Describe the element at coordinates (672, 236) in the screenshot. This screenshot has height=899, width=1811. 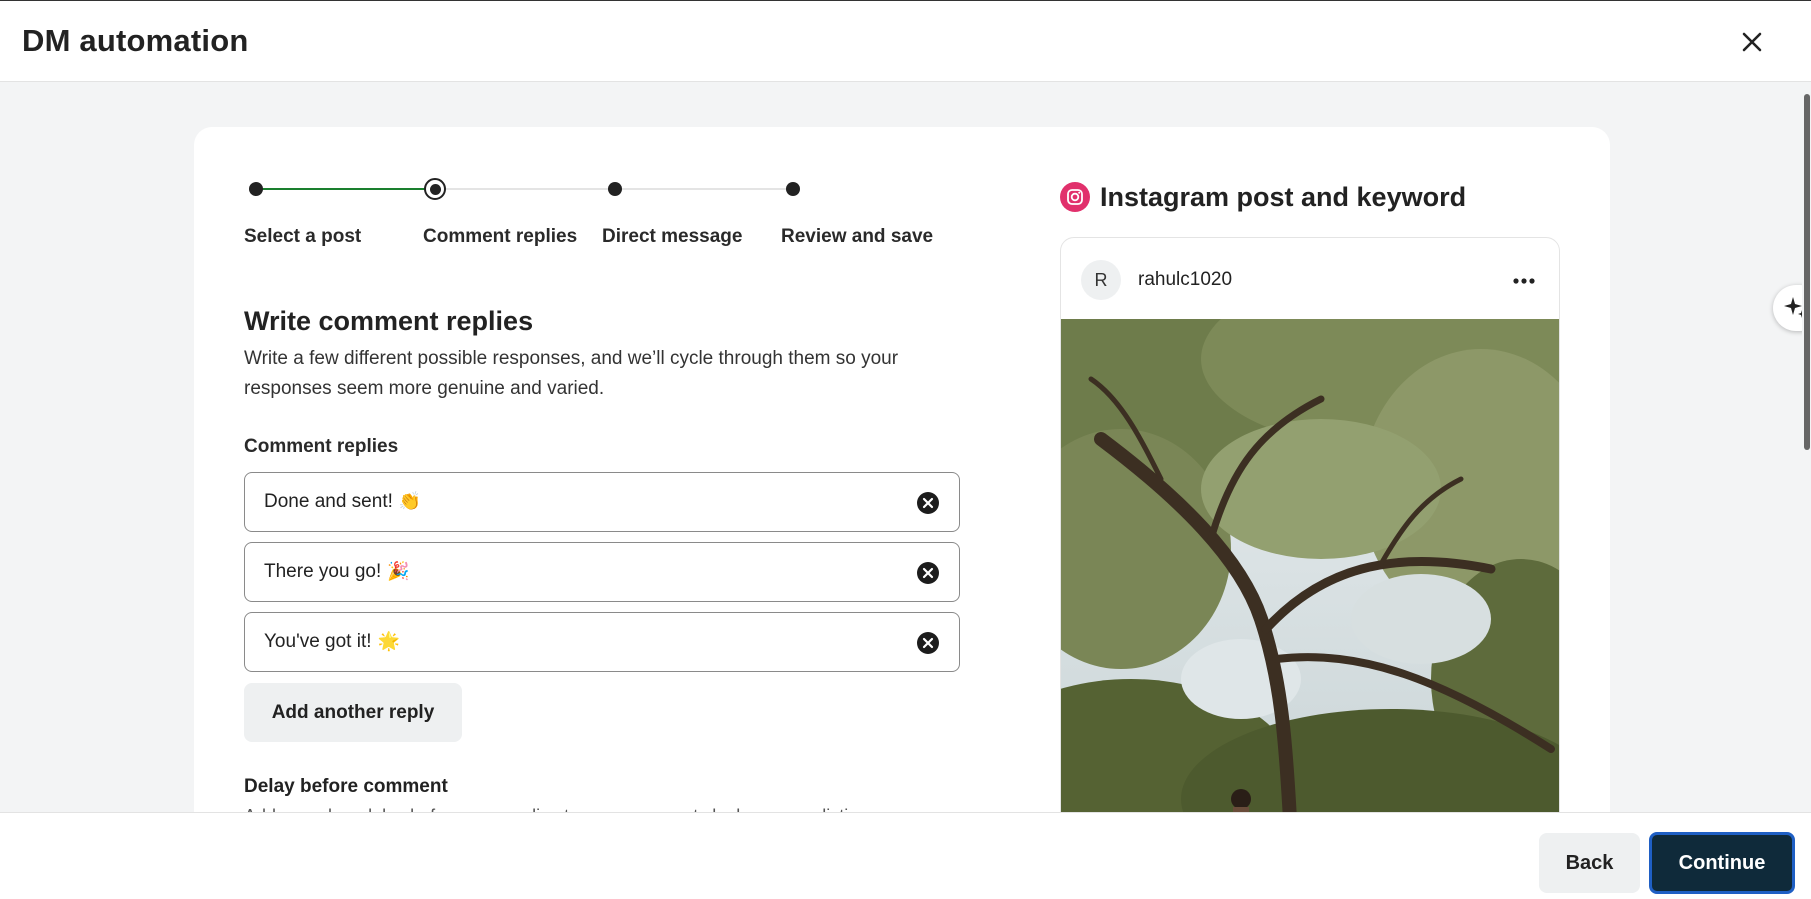
I see `step-label-direct-message: Direct message` at that location.